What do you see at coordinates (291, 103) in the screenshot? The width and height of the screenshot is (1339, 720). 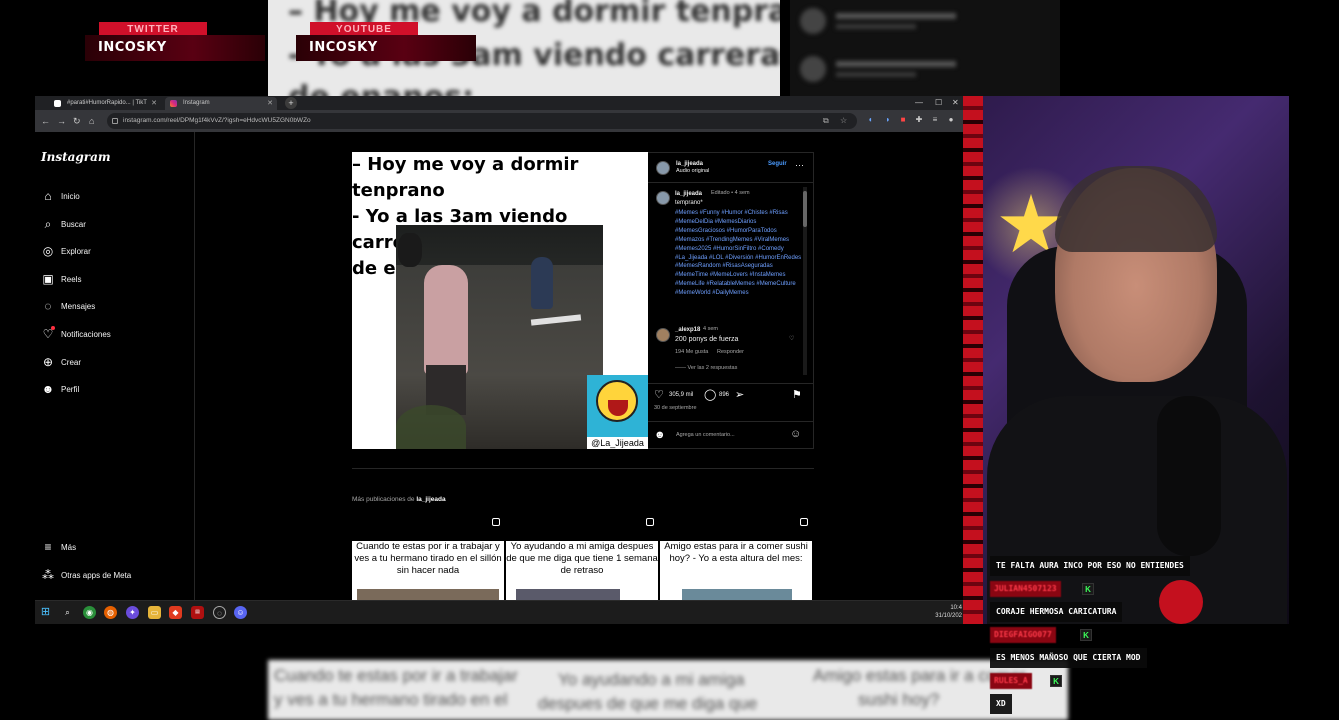 I see `new-tab-button: +` at bounding box center [291, 103].